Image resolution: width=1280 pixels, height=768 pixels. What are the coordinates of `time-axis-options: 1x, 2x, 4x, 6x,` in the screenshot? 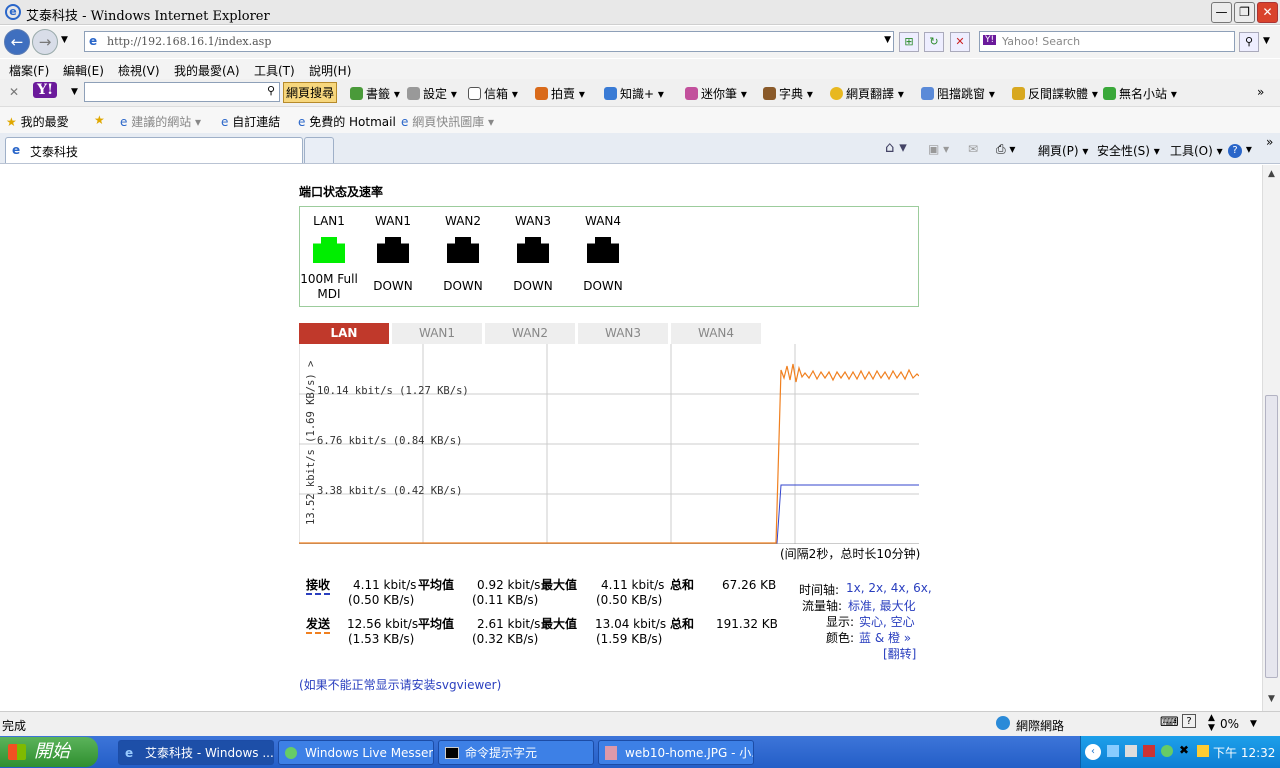 It's located at (889, 588).